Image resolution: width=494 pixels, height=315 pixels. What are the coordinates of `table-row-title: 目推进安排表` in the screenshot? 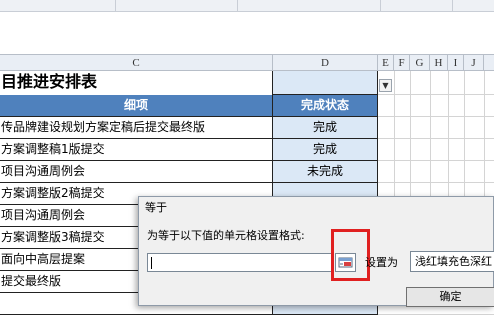 It's located at (247, 83).